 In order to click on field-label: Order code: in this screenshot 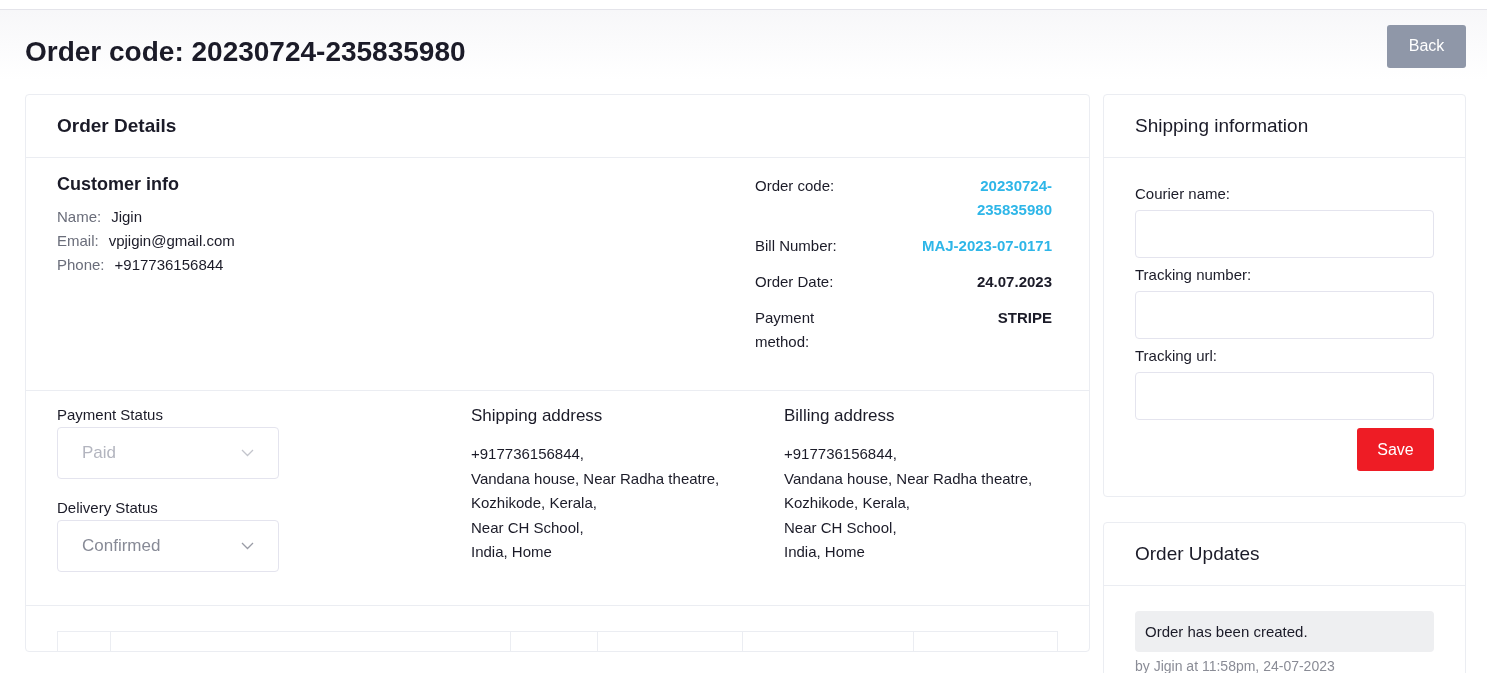, I will do `click(795, 186)`.